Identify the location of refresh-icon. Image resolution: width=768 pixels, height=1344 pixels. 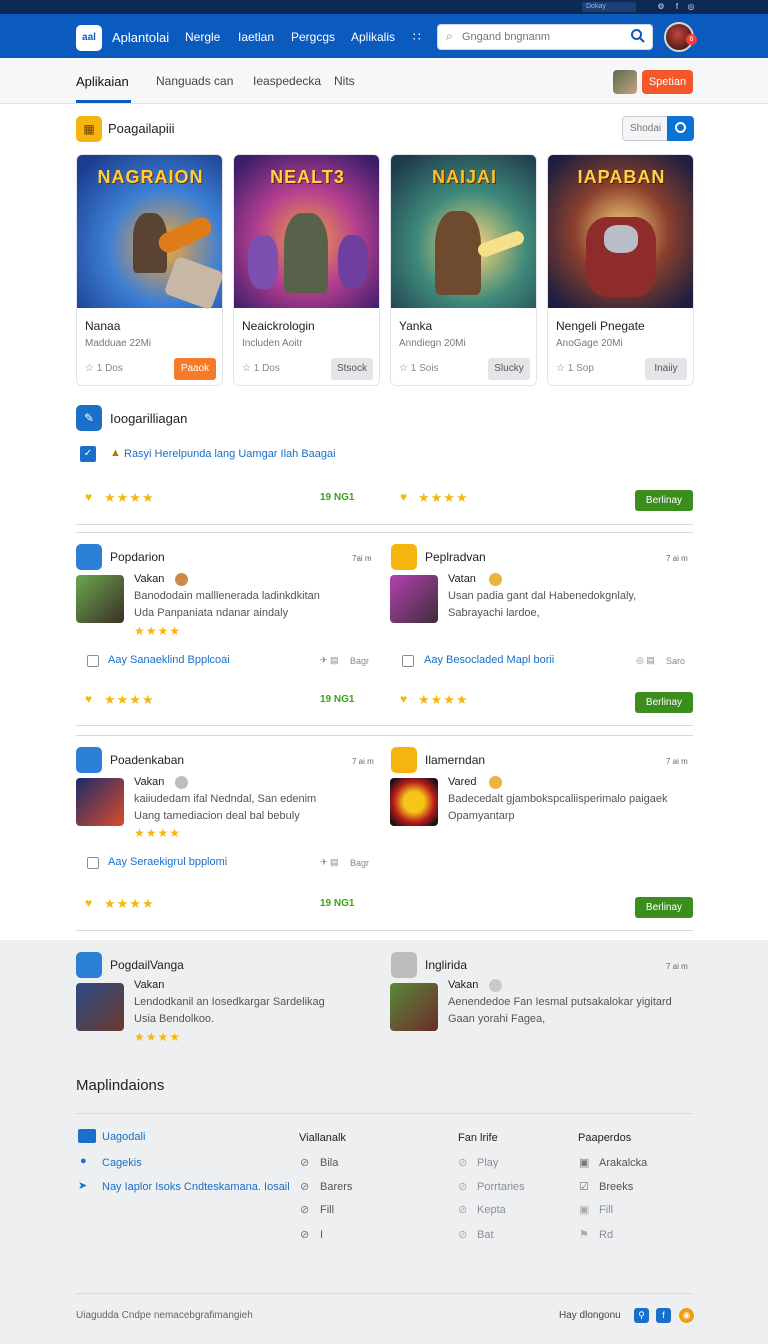
(680, 128).